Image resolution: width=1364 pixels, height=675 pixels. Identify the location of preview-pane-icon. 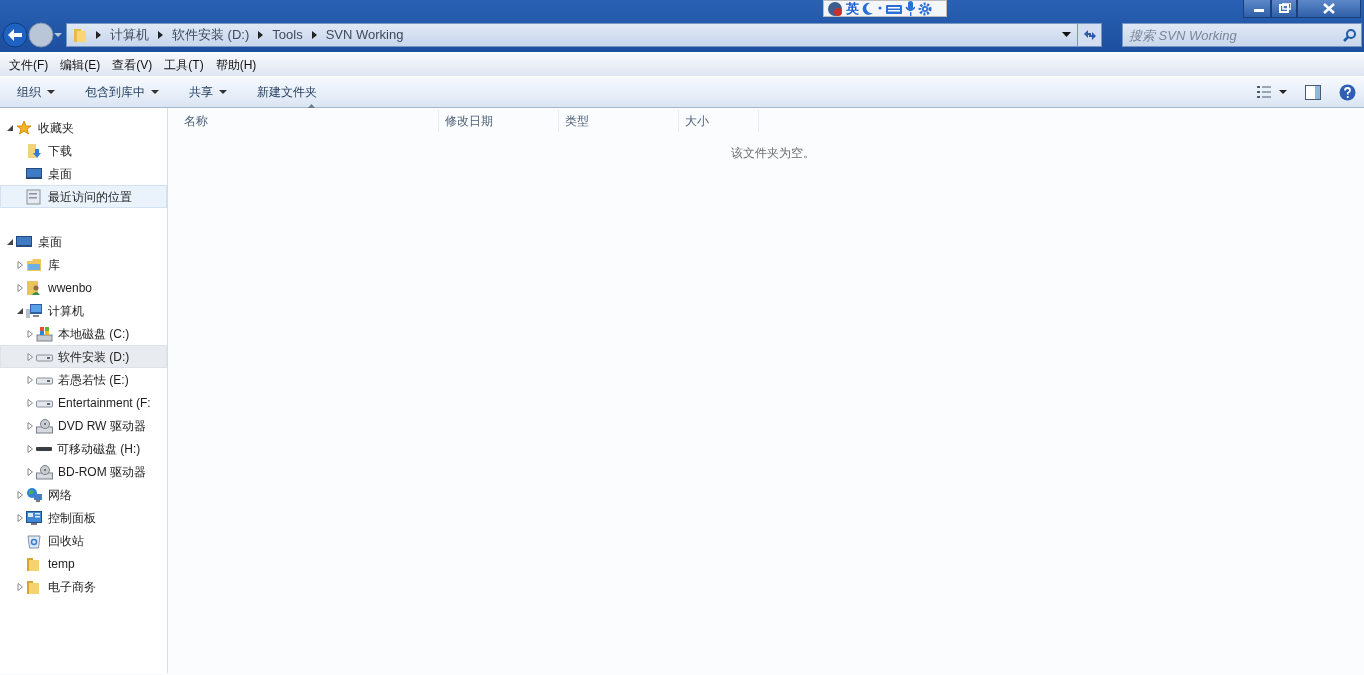
(1313, 92).